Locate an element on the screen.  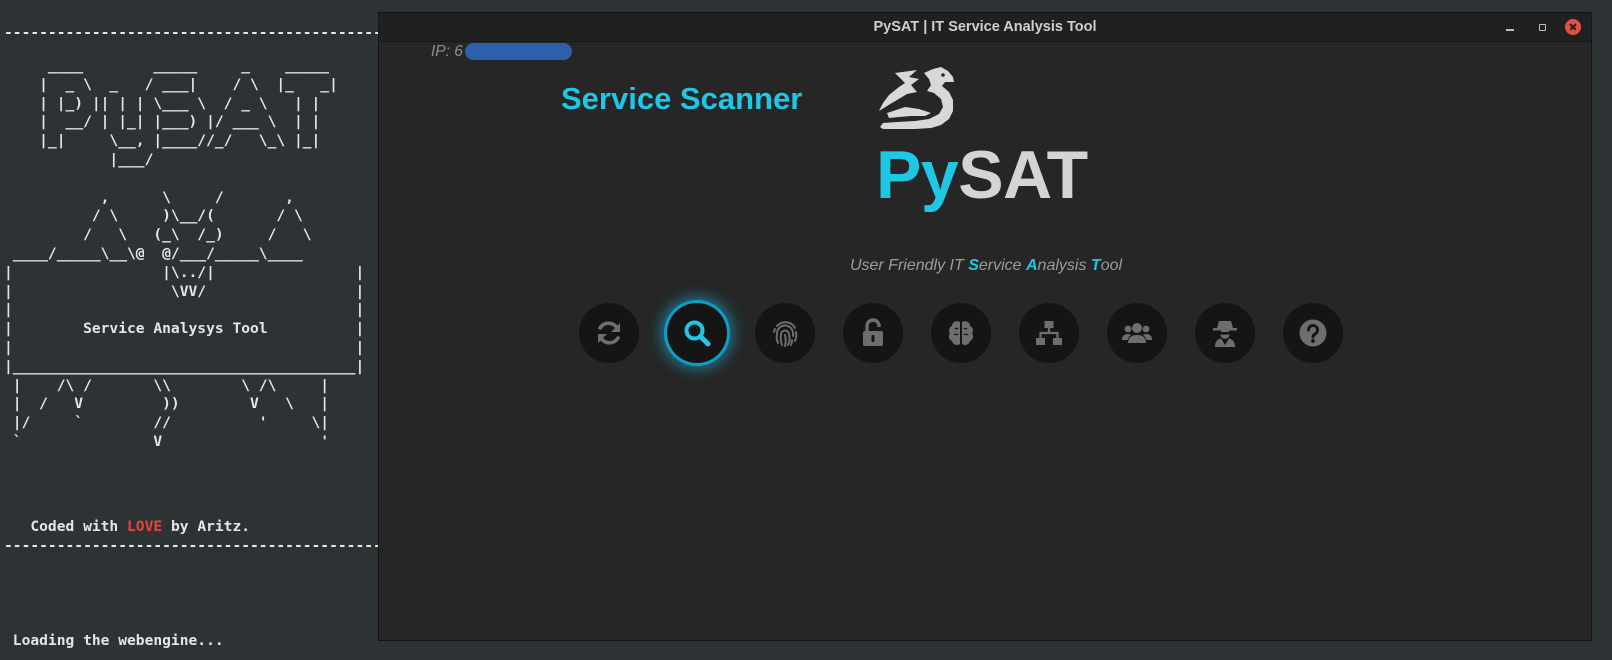
tagline-part: ervice is located at coordinates (1002, 265).